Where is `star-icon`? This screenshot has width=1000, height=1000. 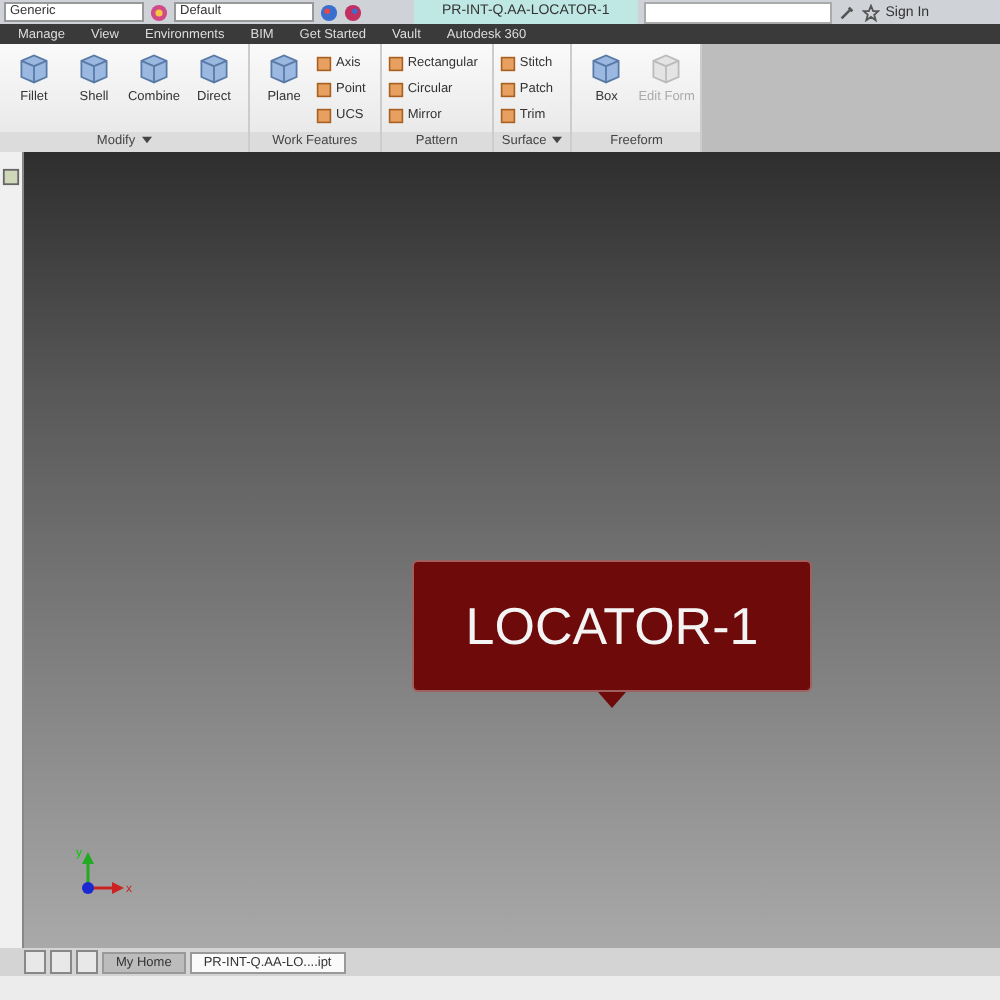 star-icon is located at coordinates (870, 12).